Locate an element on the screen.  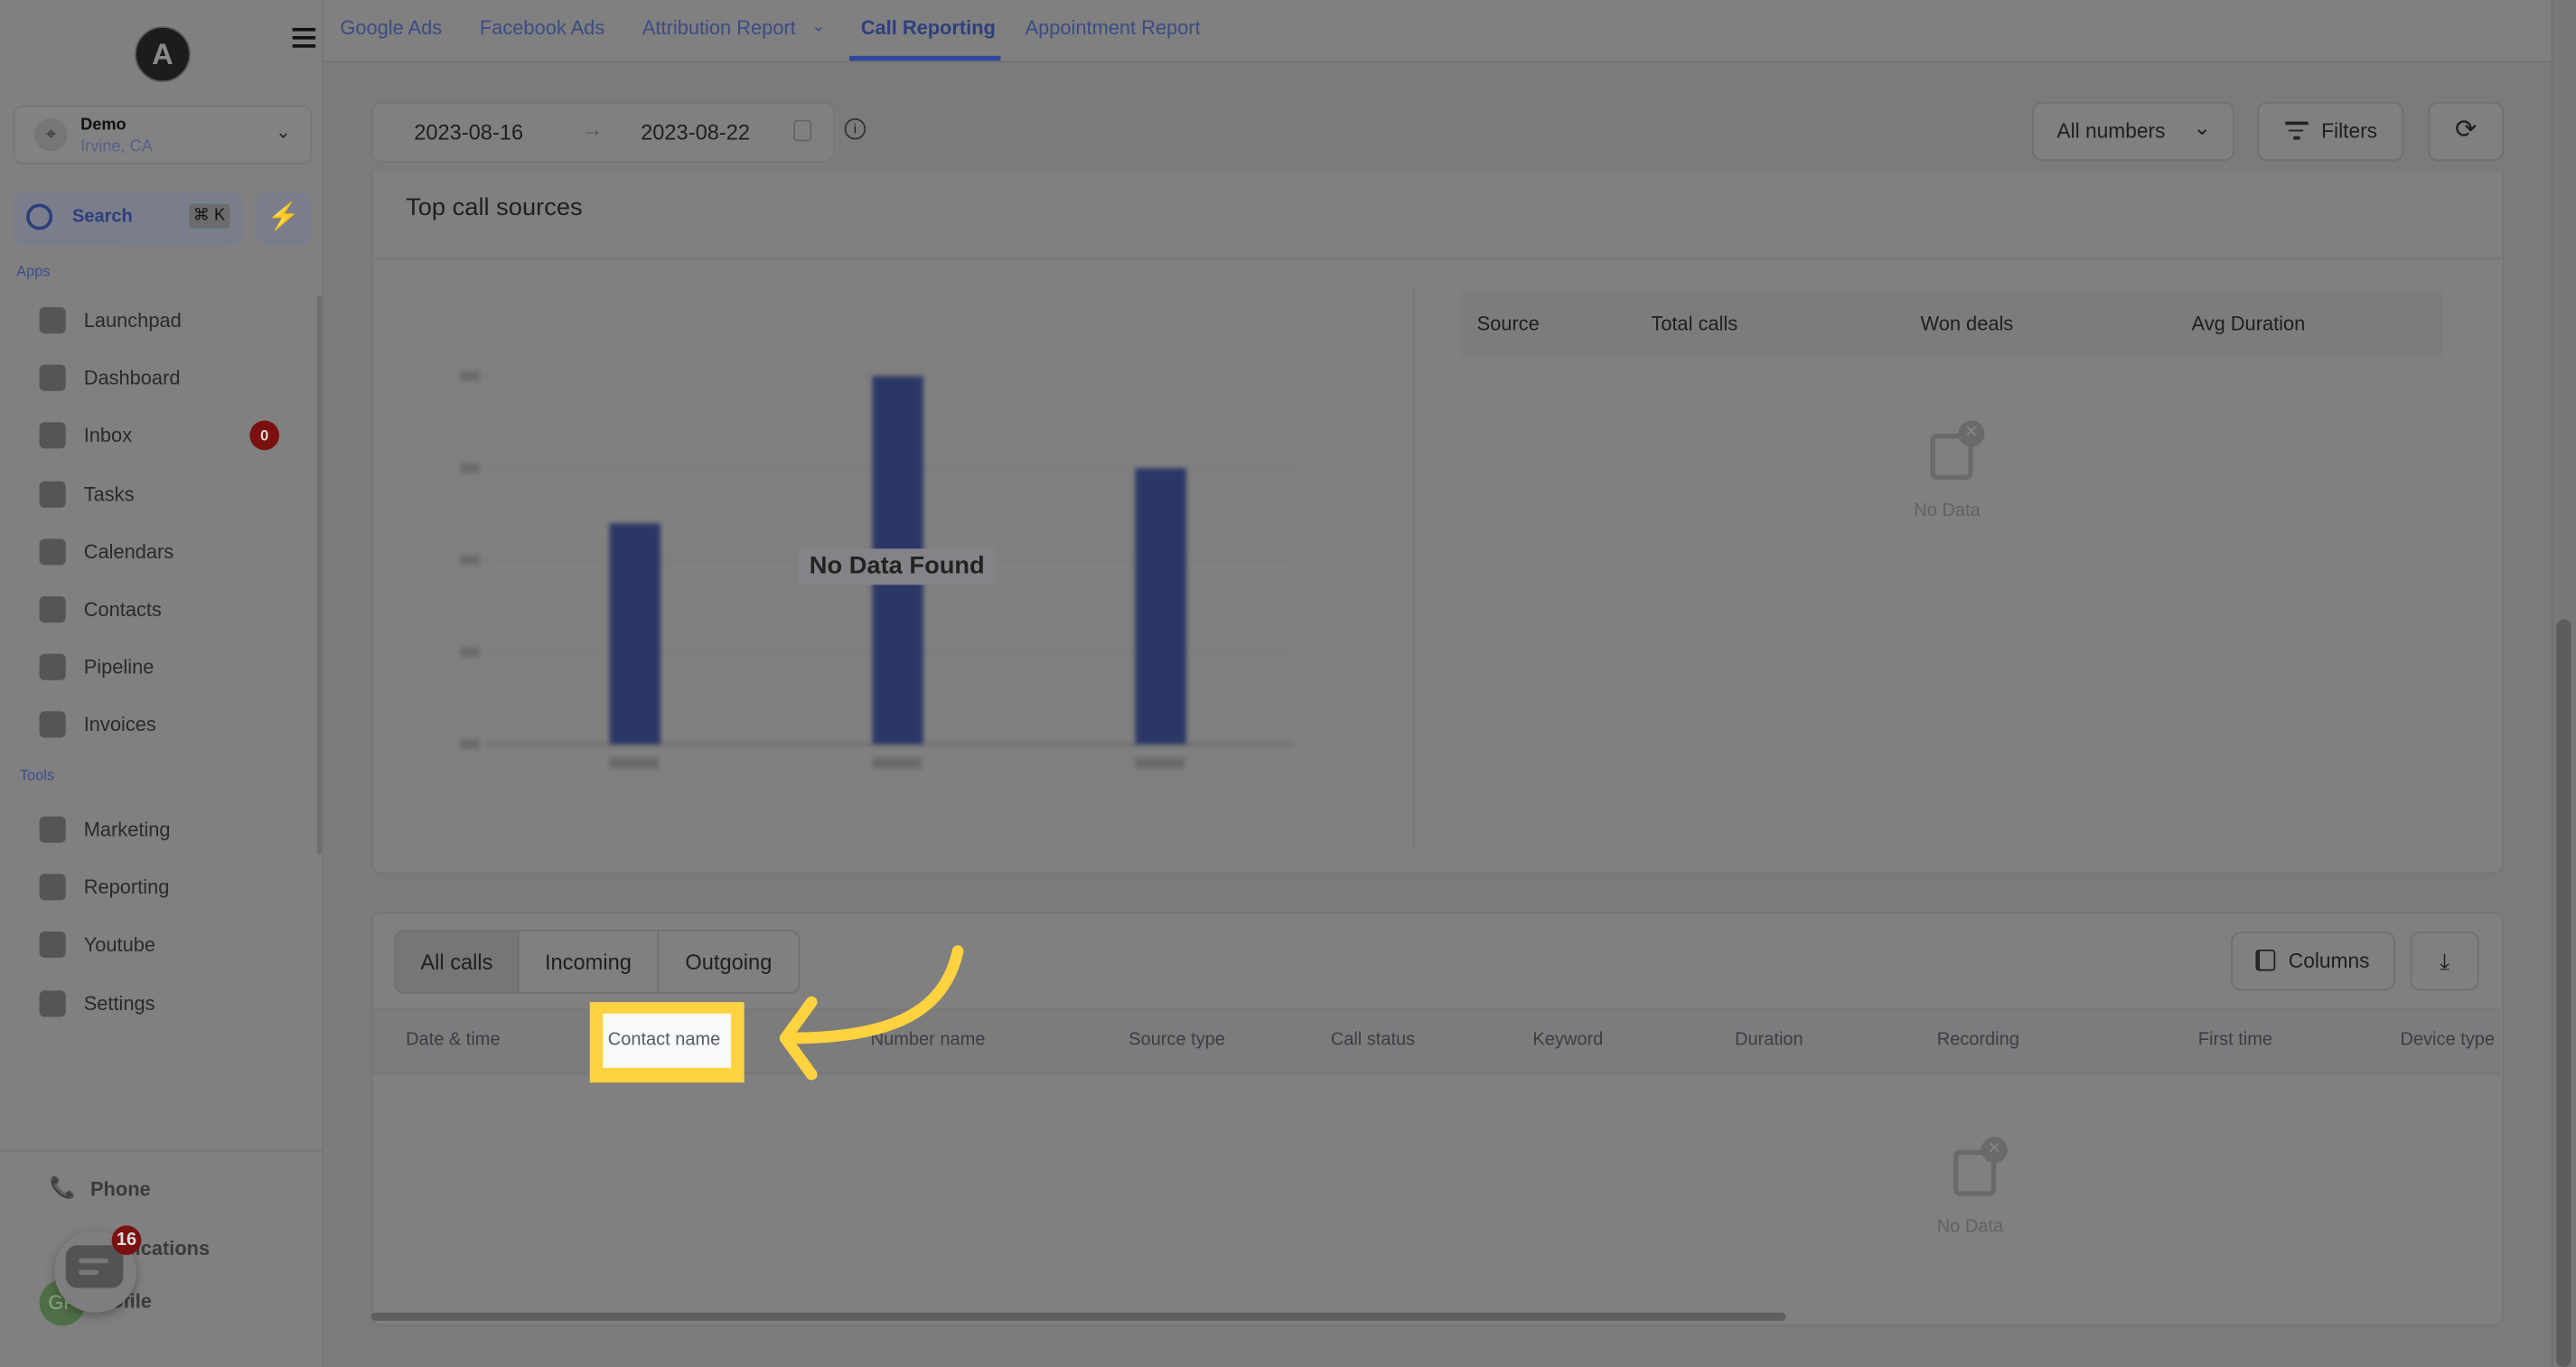
search-shortcut: ⌘ K is located at coordinates (209, 216).